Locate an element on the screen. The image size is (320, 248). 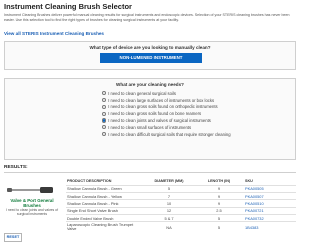
cleaning-need-option: I need to clean general surgical soils is located at coordinates (166, 93).